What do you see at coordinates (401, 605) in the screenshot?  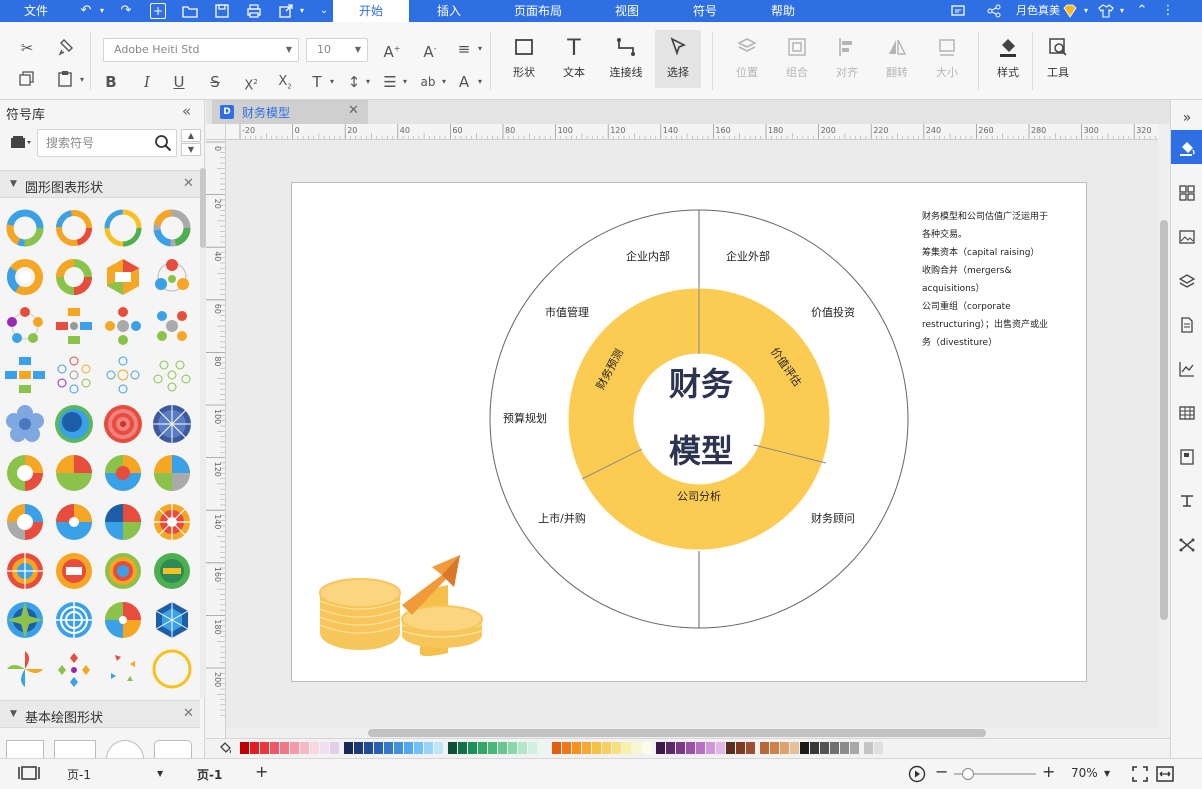 I see `coins-arrow-illustration` at bounding box center [401, 605].